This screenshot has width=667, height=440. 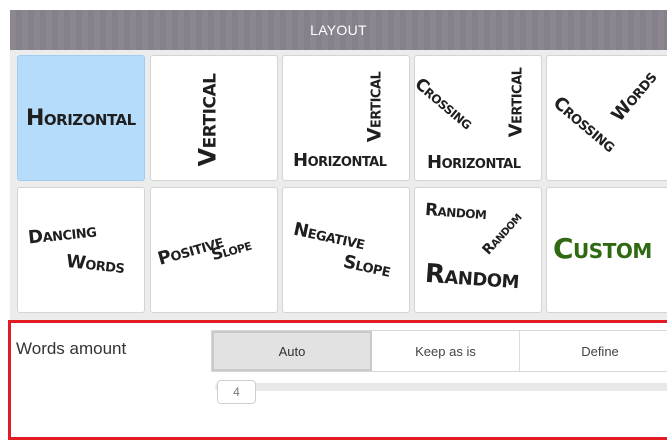 I want to click on option-define-button: Define, so click(x=593, y=351).